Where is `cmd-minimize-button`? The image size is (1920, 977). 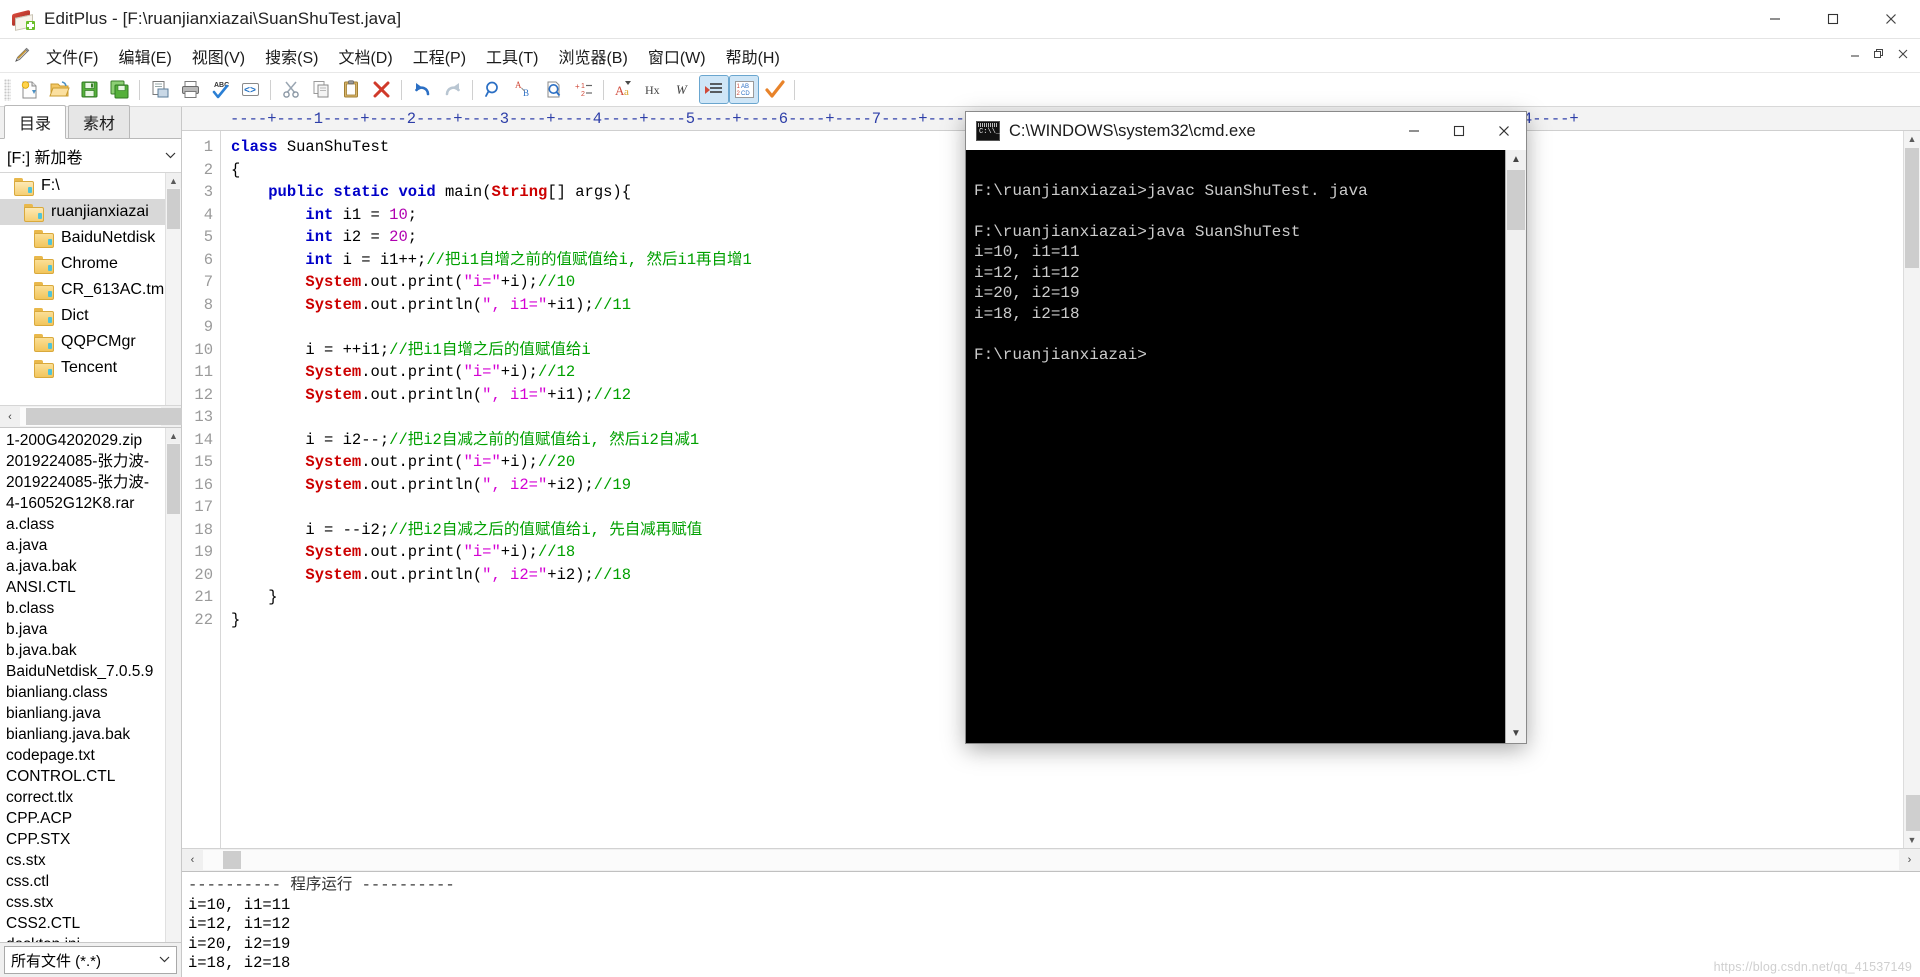
cmd-minimize-button is located at coordinates (1413, 131).